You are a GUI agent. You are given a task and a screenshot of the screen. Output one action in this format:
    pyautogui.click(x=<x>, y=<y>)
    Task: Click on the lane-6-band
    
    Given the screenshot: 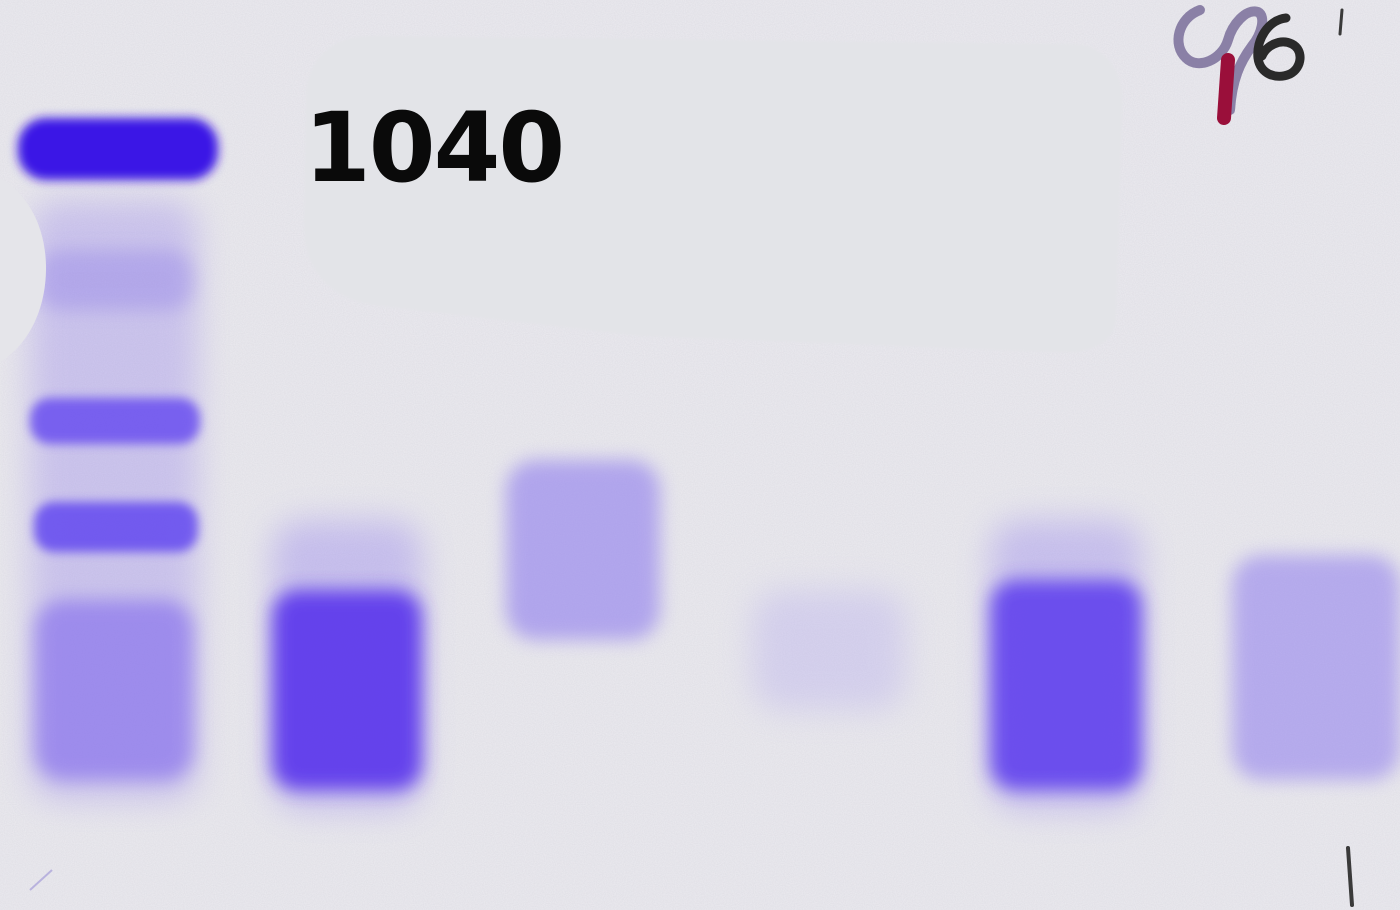 What is the action you would take?
    pyautogui.click(x=1316, y=667)
    